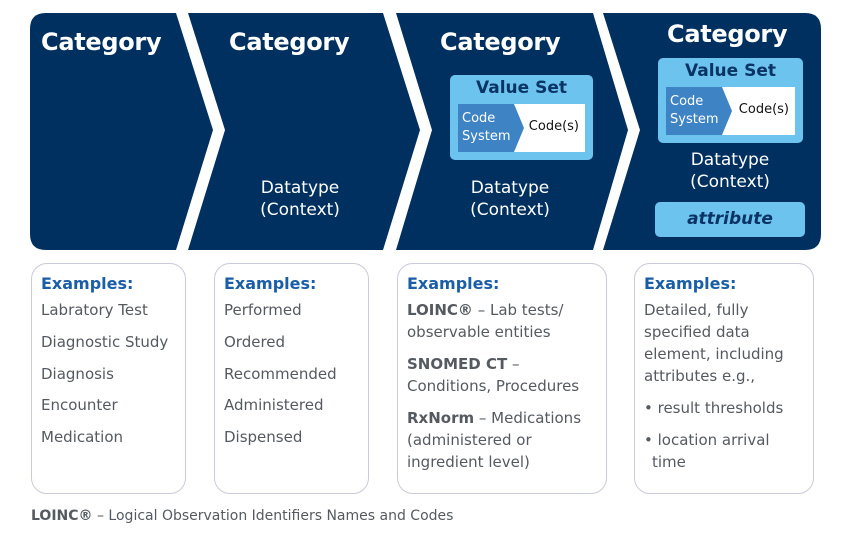 The image size is (848, 540). I want to click on example-text: (administered or, so click(469, 440).